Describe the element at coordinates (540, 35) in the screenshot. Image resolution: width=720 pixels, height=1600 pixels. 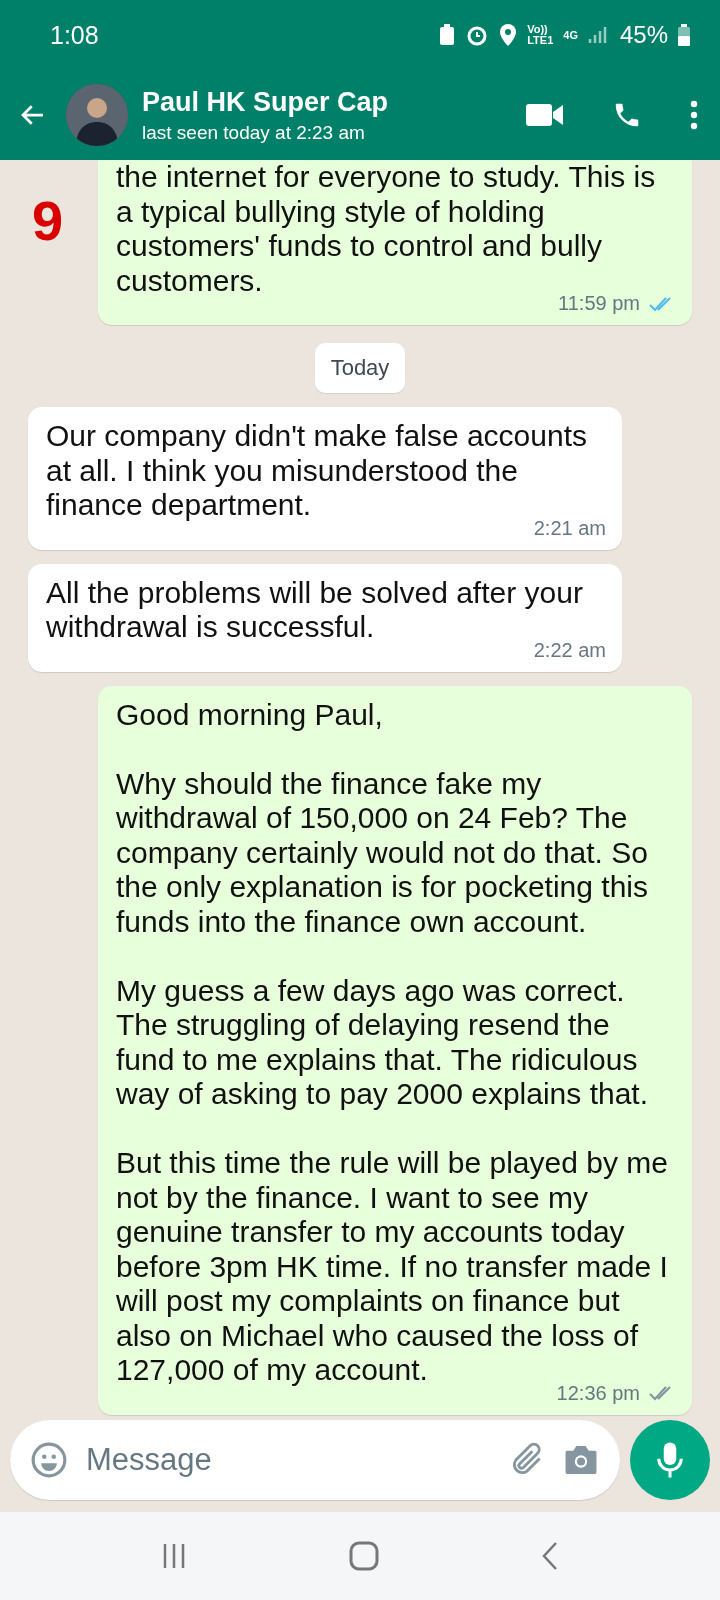
I see `network-label: Vo)) LTE1` at that location.